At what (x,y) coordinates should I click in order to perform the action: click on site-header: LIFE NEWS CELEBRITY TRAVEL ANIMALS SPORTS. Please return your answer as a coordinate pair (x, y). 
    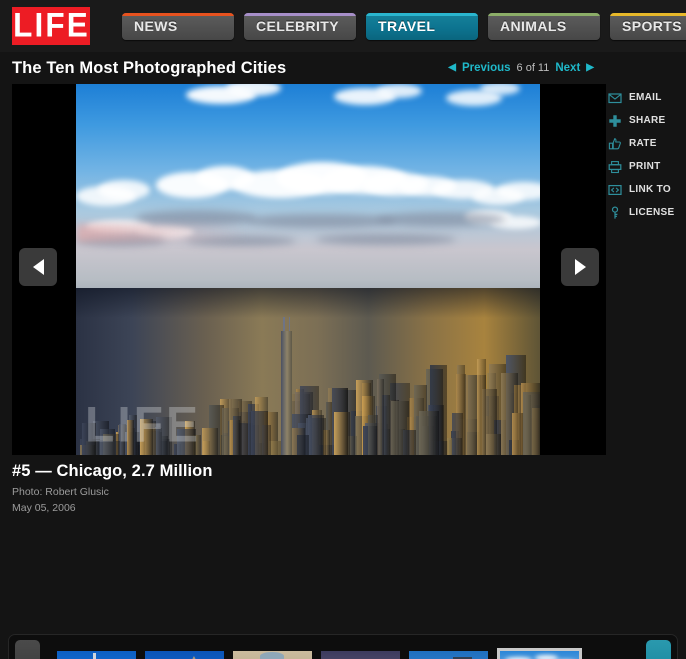
    Looking at the image, I should click on (343, 26).